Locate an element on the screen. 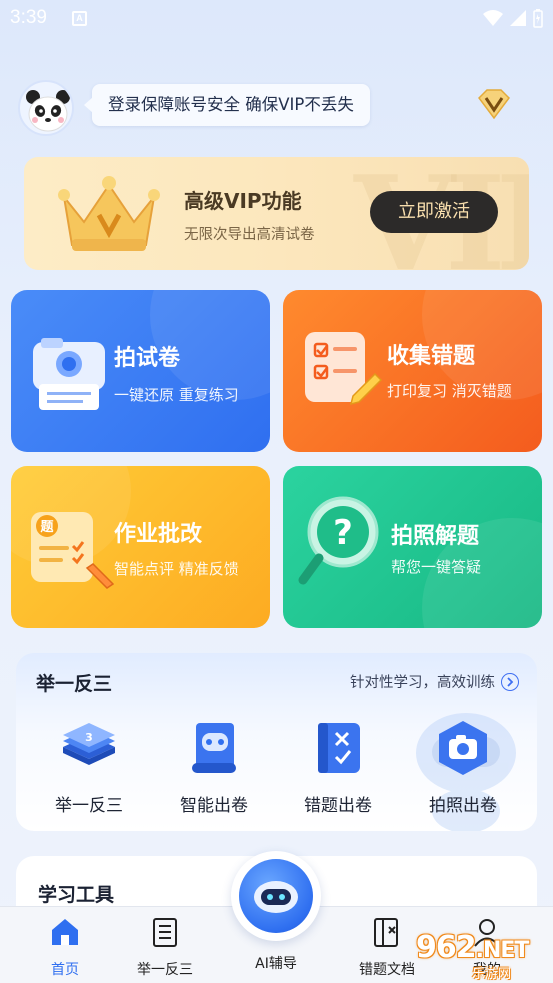 The height and width of the screenshot is (983, 553). tool-label: 拍照出卷 is located at coordinates (463, 806).